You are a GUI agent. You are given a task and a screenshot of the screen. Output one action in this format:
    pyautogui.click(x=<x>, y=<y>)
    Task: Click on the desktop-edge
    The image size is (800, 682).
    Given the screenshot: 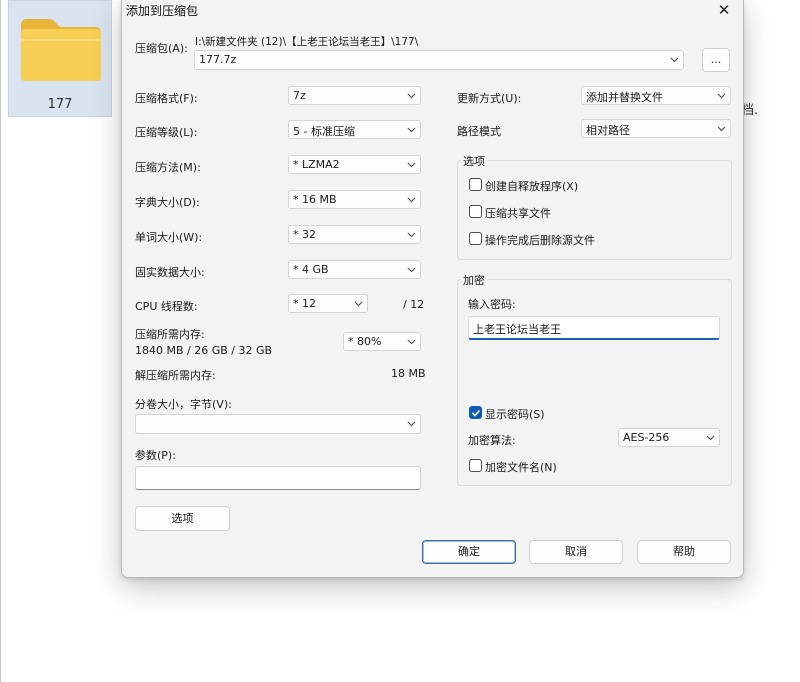 What is the action you would take?
    pyautogui.click(x=0, y=341)
    